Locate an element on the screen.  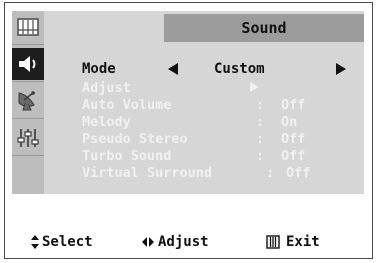
picture-icon is located at coordinates (28, 27).